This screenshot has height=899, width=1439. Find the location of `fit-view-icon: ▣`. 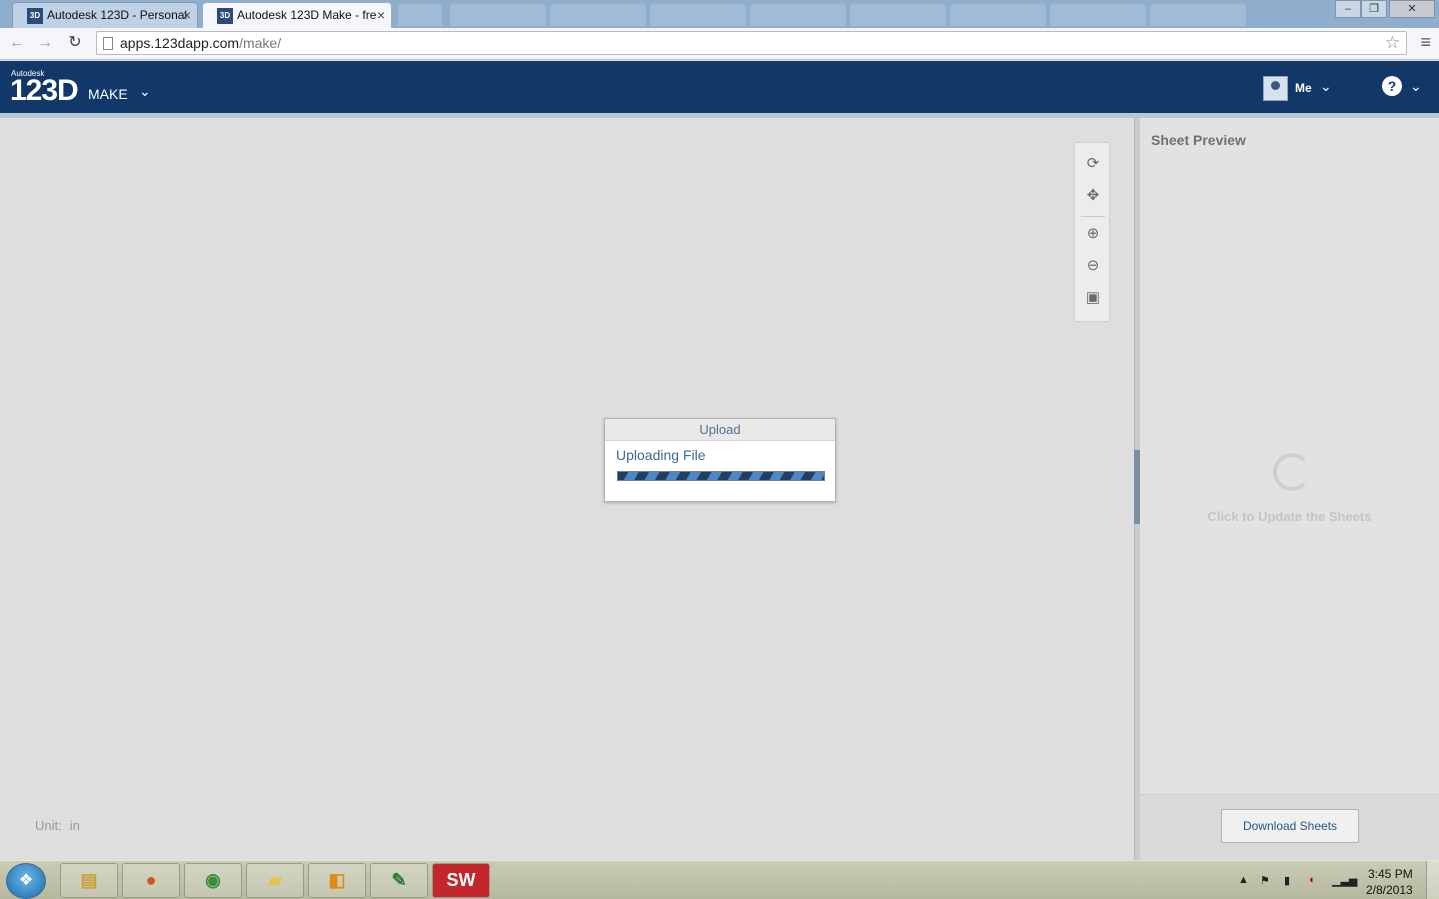

fit-view-icon: ▣ is located at coordinates (1093, 298).